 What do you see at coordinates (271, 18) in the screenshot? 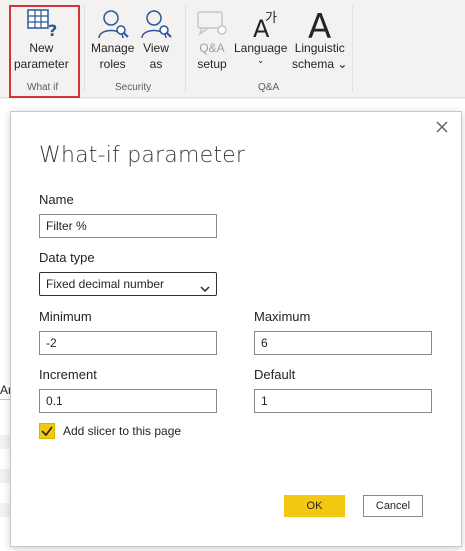
I see `svg-text: 가` at bounding box center [271, 18].